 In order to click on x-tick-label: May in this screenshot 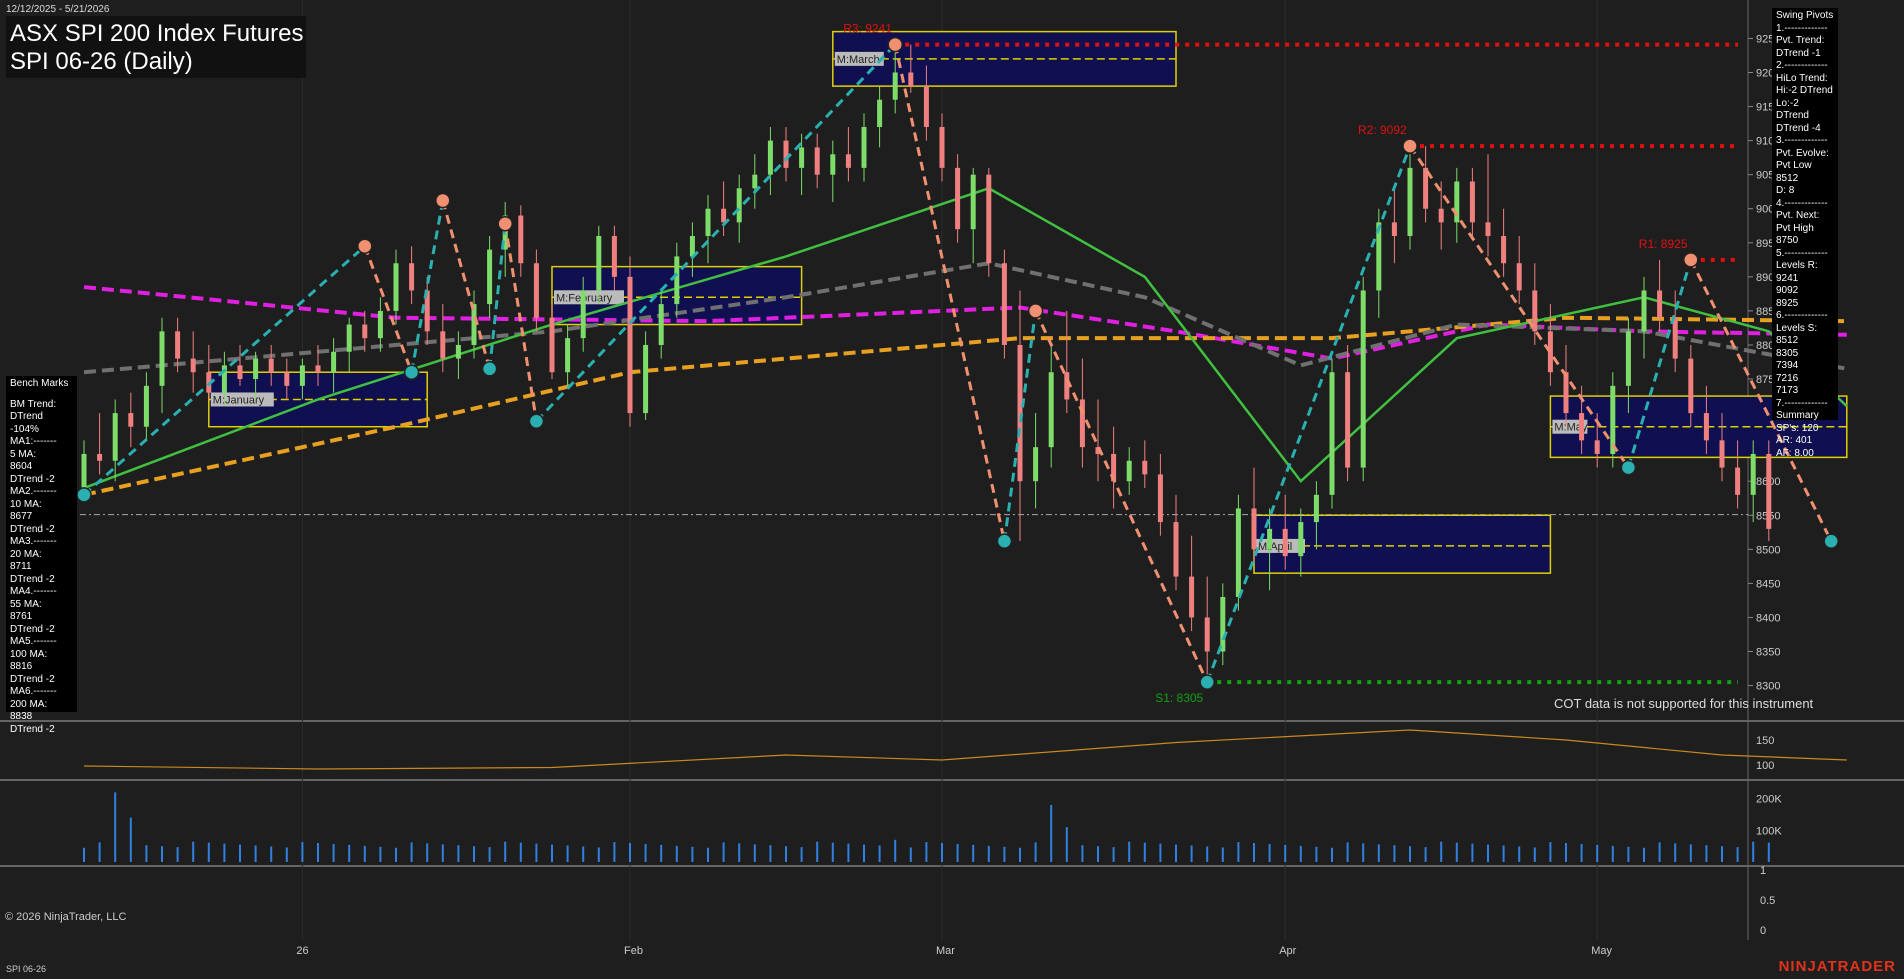, I will do `click(1601, 951)`.